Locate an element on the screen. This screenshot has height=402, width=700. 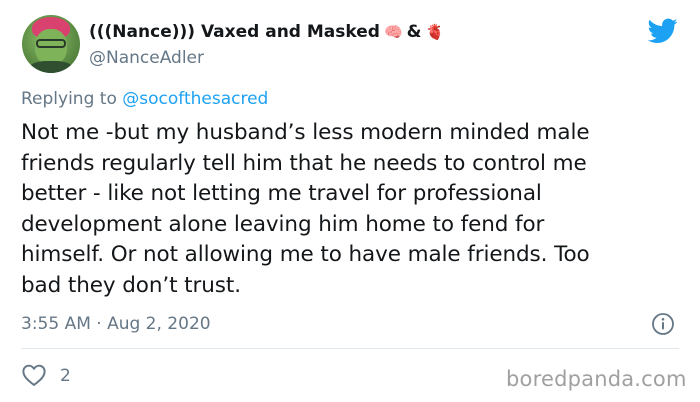
watermark: boredpanda.com is located at coordinates (596, 379).